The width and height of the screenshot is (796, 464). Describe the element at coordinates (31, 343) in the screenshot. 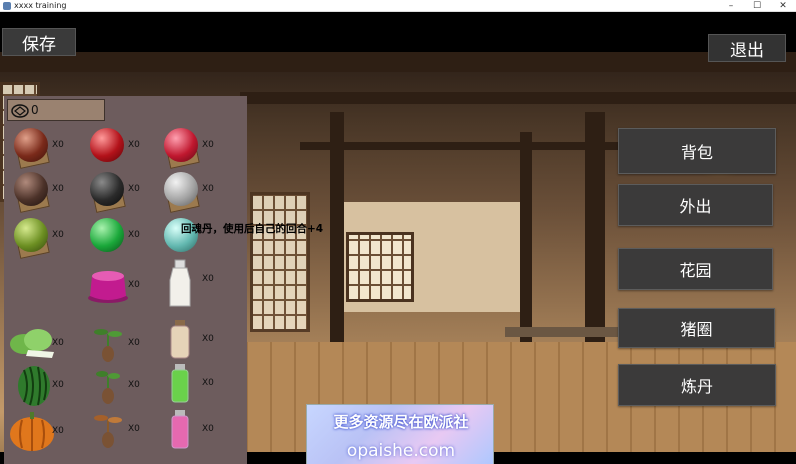

I see `bok-choy-icon` at that location.